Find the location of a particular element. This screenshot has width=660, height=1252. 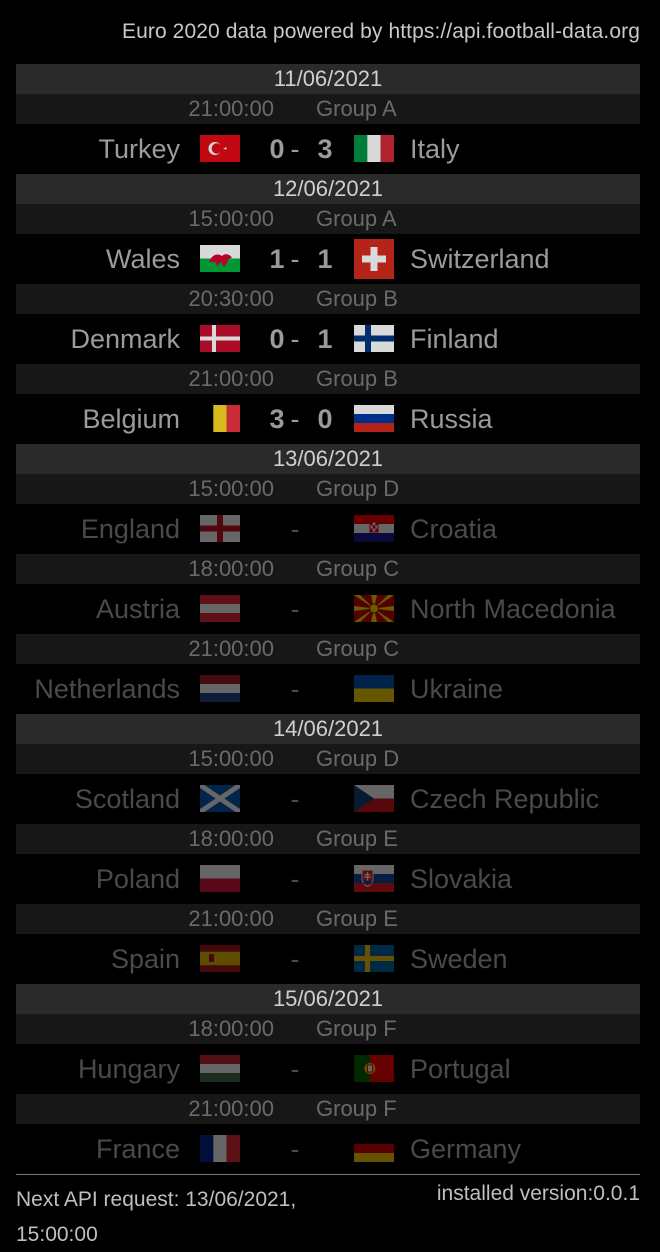

match-row: Hungary - Portugal is located at coordinates (328, 1069).